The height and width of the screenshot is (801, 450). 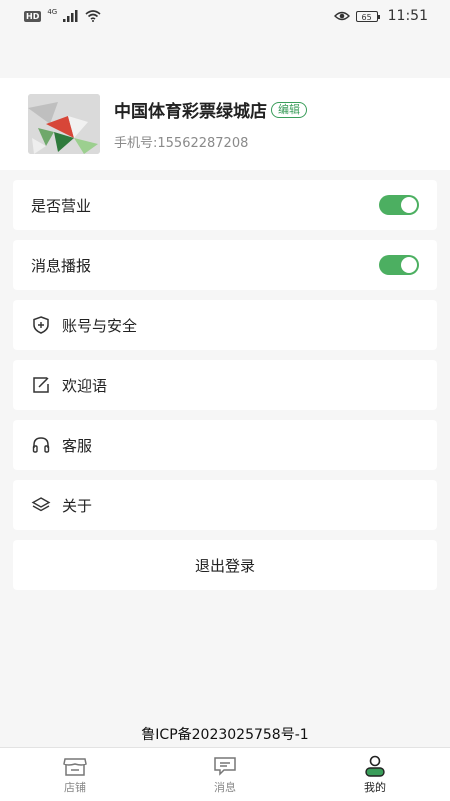 I want to click on message-icon, so click(x=225, y=766).